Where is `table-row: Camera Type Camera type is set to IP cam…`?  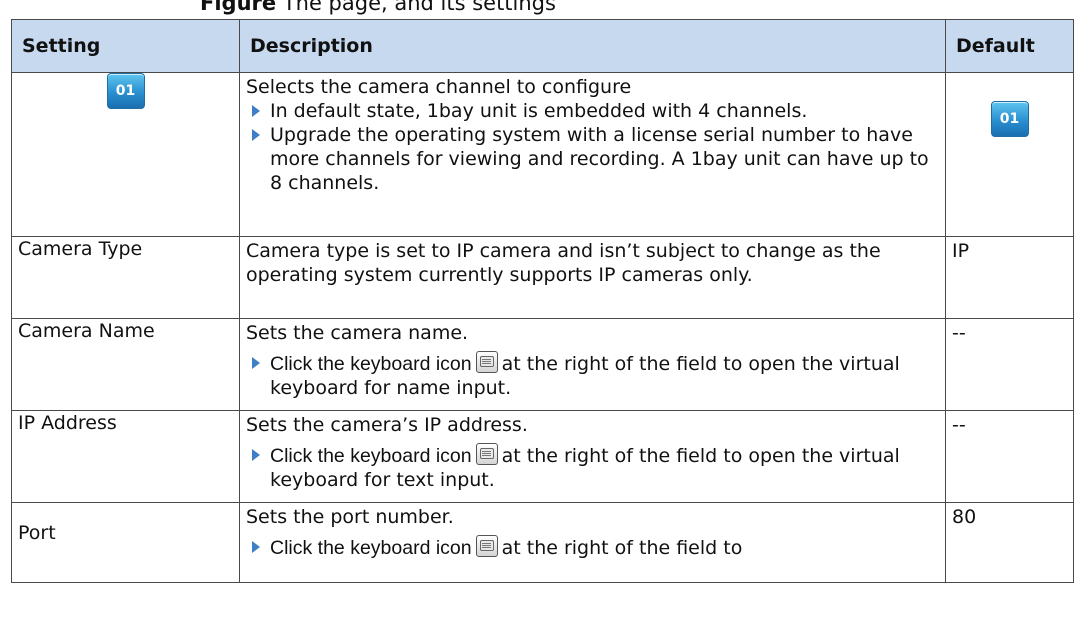 table-row: Camera Type Camera type is set to IP cam… is located at coordinates (542, 277).